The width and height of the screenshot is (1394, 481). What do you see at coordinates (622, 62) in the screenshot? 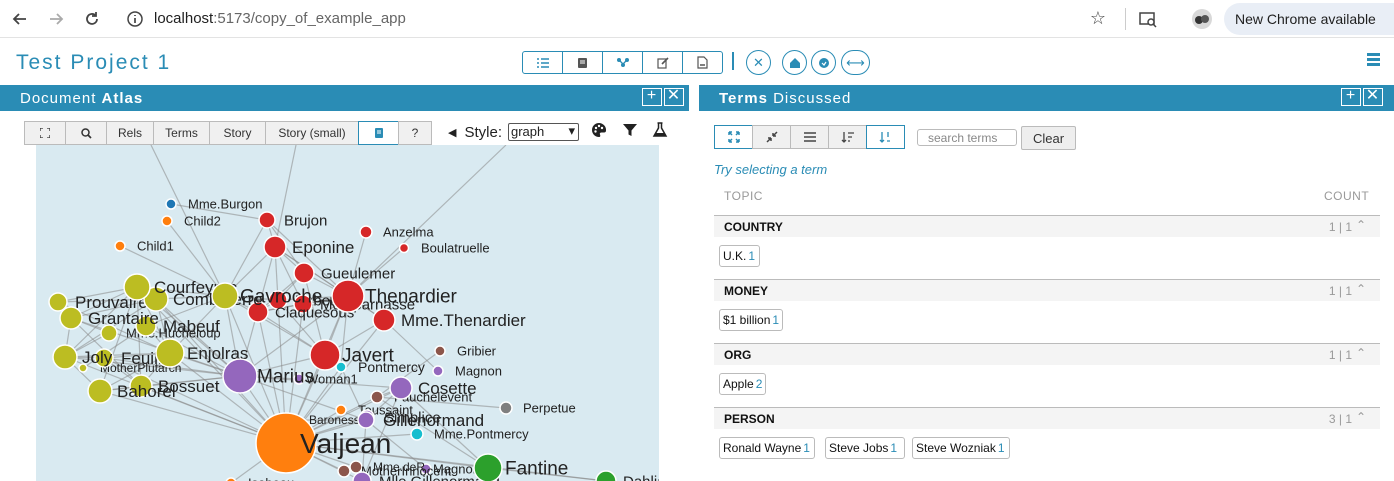
I see `graph-view-button` at bounding box center [622, 62].